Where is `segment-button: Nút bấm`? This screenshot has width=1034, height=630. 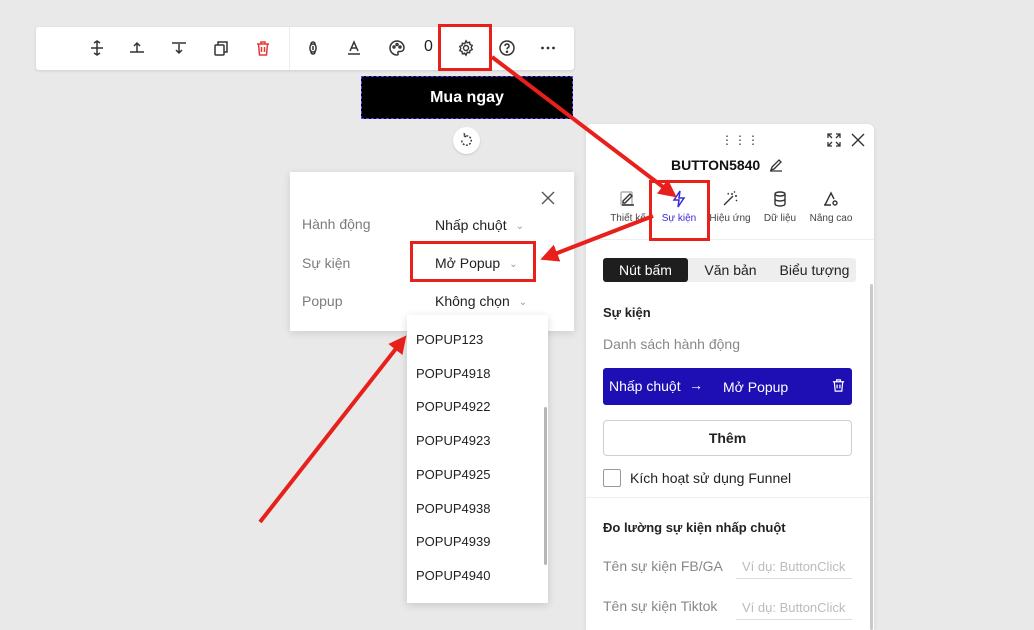
segment-button: Nút bấm is located at coordinates (645, 270).